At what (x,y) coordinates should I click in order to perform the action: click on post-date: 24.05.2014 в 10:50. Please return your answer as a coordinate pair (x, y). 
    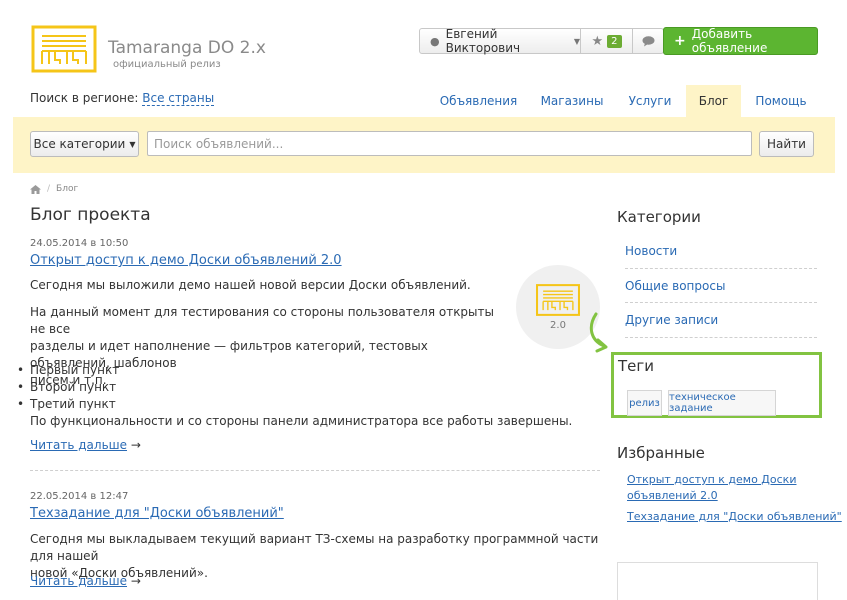
    Looking at the image, I should click on (79, 243).